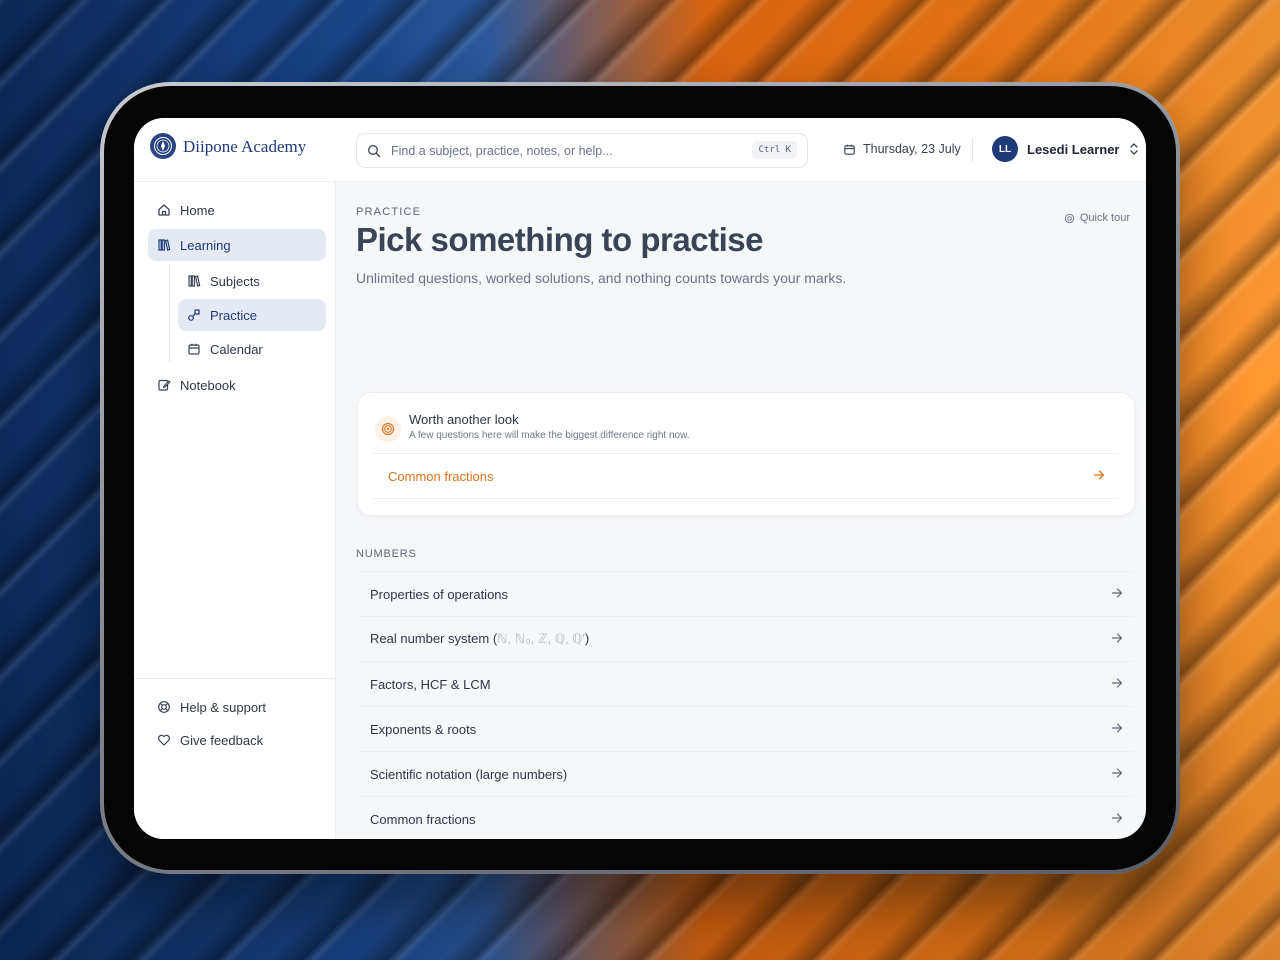 The width and height of the screenshot is (1280, 960). What do you see at coordinates (972, 150) in the screenshot?
I see `topbar-divider` at bounding box center [972, 150].